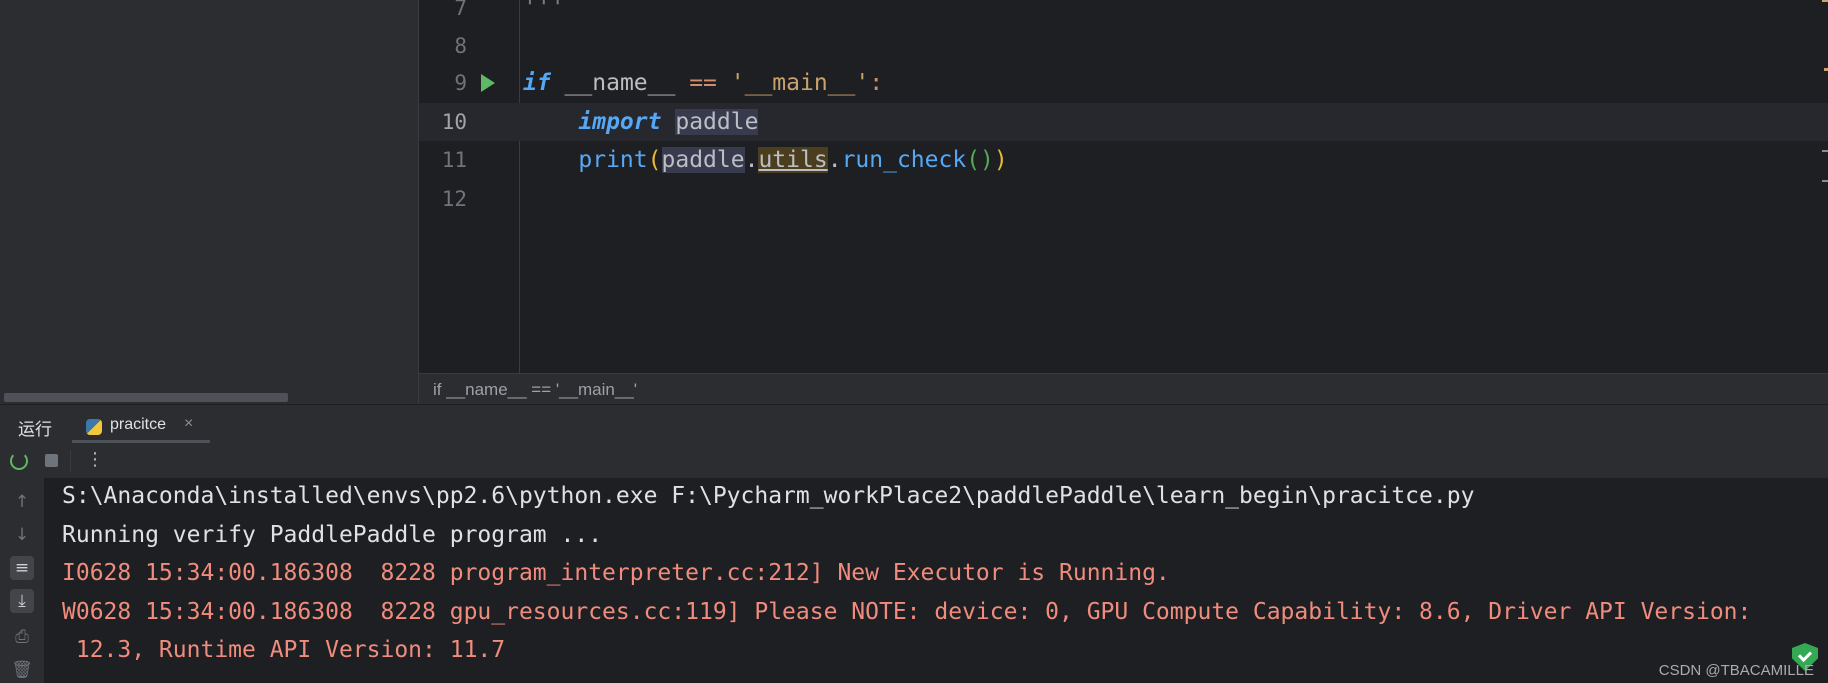 The image size is (1828, 683). I want to click on code-line: 10 import paddle, so click(1123, 122).